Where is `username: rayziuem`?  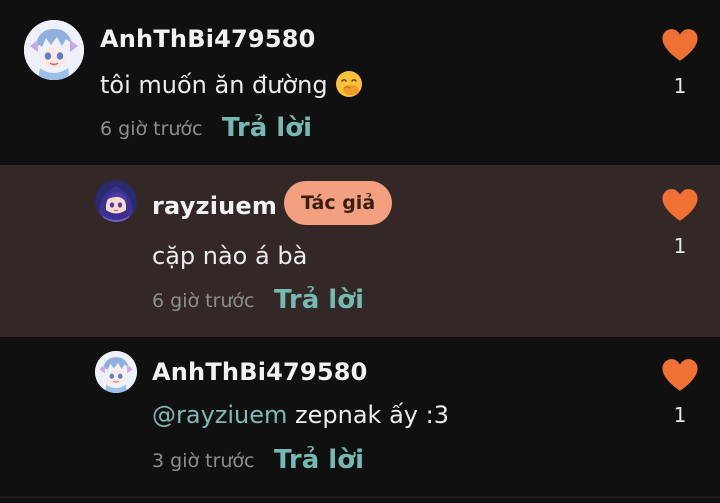
username: rayziuem is located at coordinates (214, 206).